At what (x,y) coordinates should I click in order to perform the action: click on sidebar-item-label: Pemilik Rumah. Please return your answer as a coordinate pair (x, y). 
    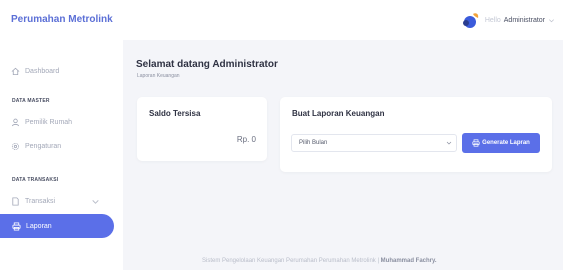
    Looking at the image, I should click on (49, 122).